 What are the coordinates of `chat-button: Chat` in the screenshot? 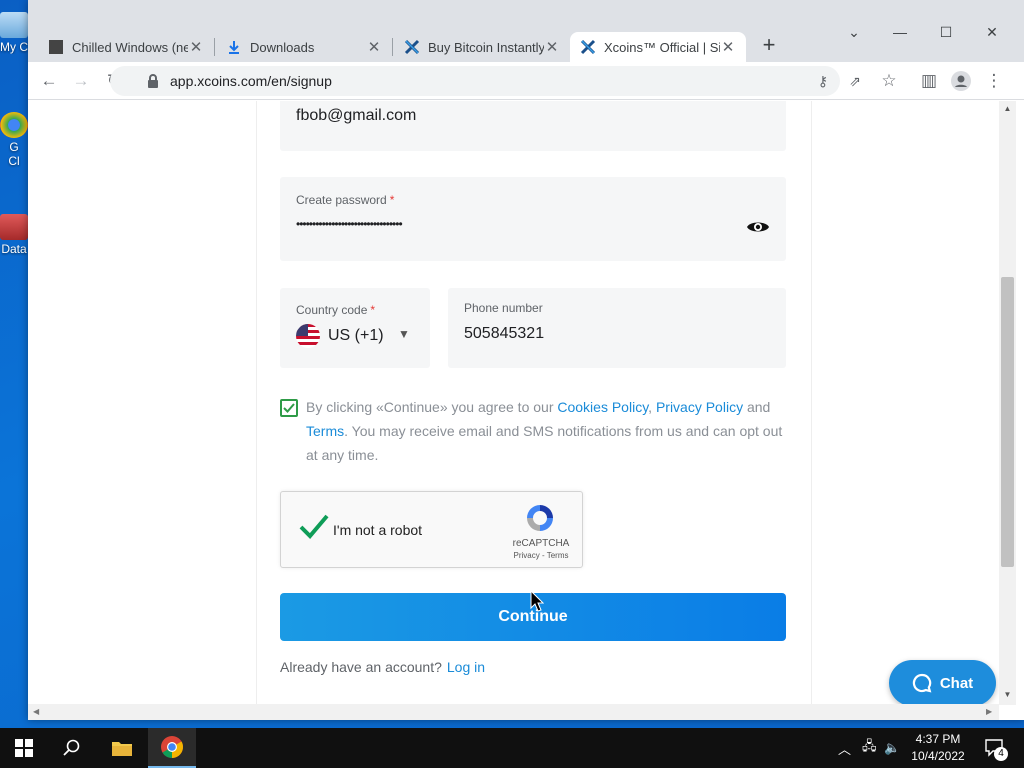 It's located at (942, 682).